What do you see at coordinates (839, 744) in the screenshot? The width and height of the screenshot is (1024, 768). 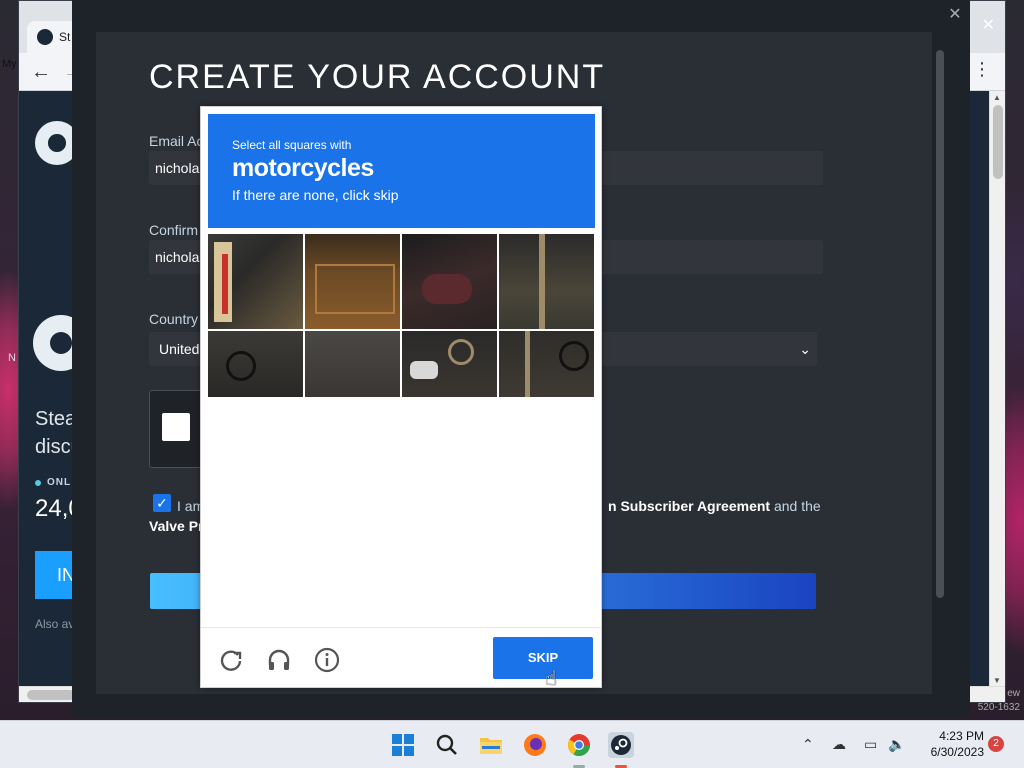 I see `cloud-offline-icon: ☁` at bounding box center [839, 744].